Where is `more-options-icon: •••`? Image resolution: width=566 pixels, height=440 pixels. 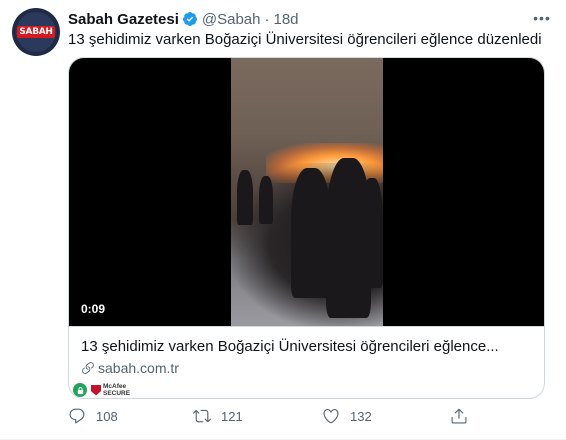 more-options-icon: ••• is located at coordinates (542, 18).